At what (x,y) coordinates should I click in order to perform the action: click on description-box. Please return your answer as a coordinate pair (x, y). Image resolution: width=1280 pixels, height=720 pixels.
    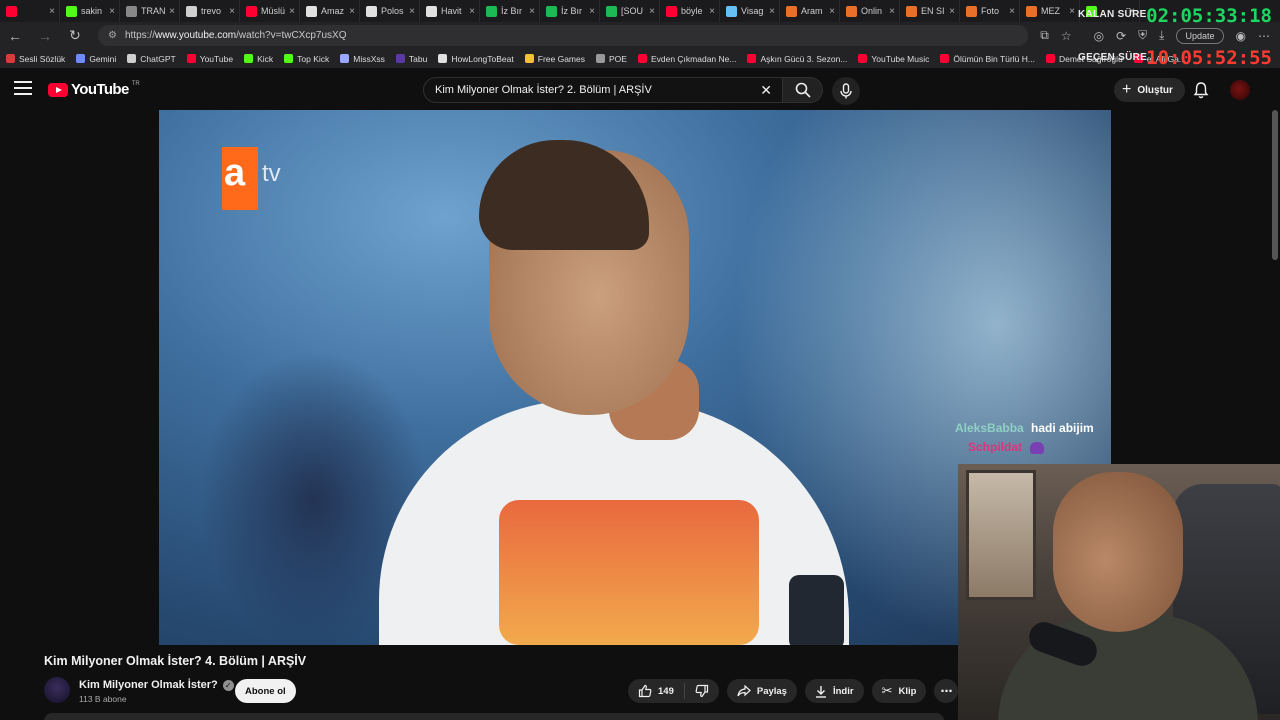
    Looking at the image, I should click on (494, 716).